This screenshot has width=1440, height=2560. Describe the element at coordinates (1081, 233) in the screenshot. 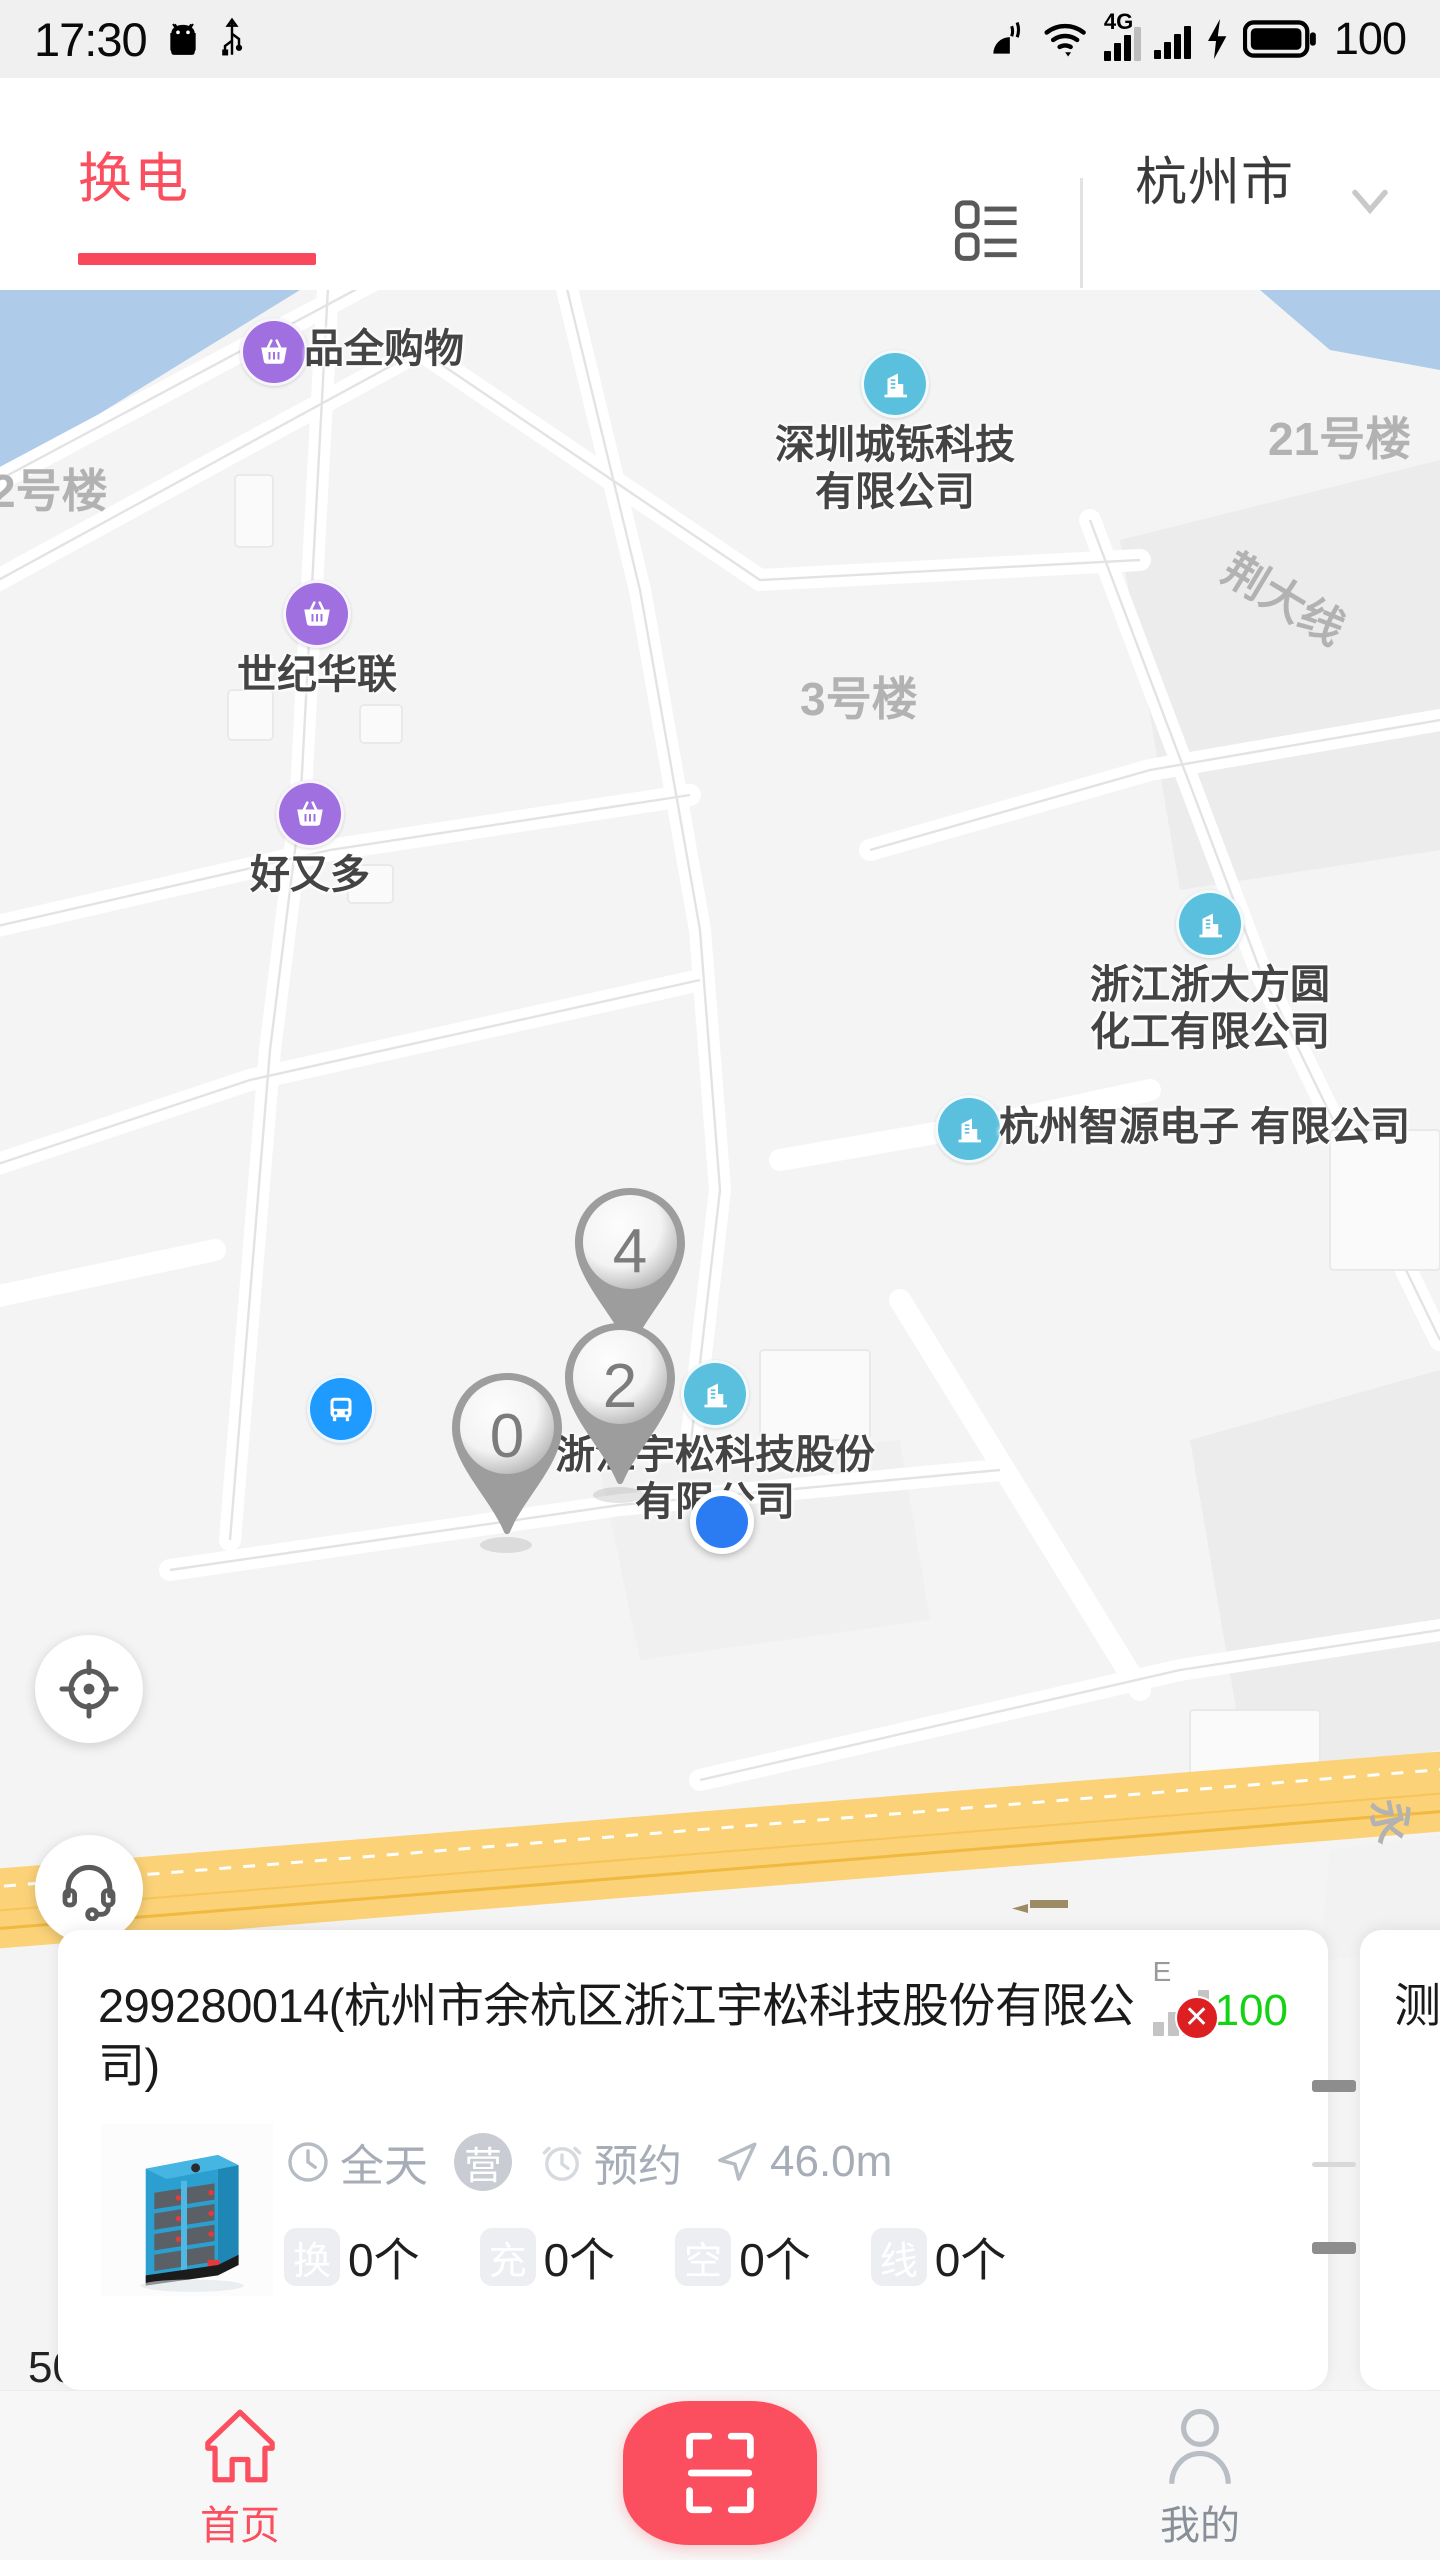

I see `header-divider` at that location.